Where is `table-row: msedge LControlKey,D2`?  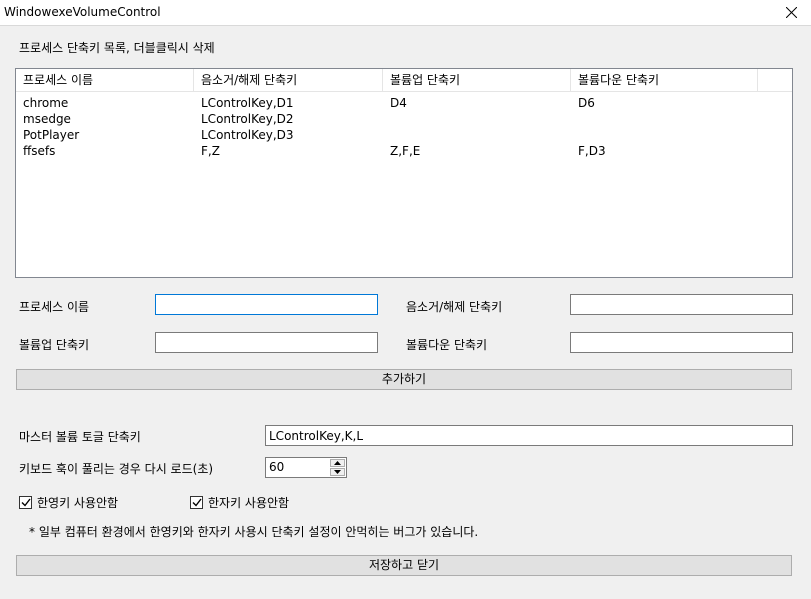
table-row: msedge LControlKey,D2 is located at coordinates (404, 119).